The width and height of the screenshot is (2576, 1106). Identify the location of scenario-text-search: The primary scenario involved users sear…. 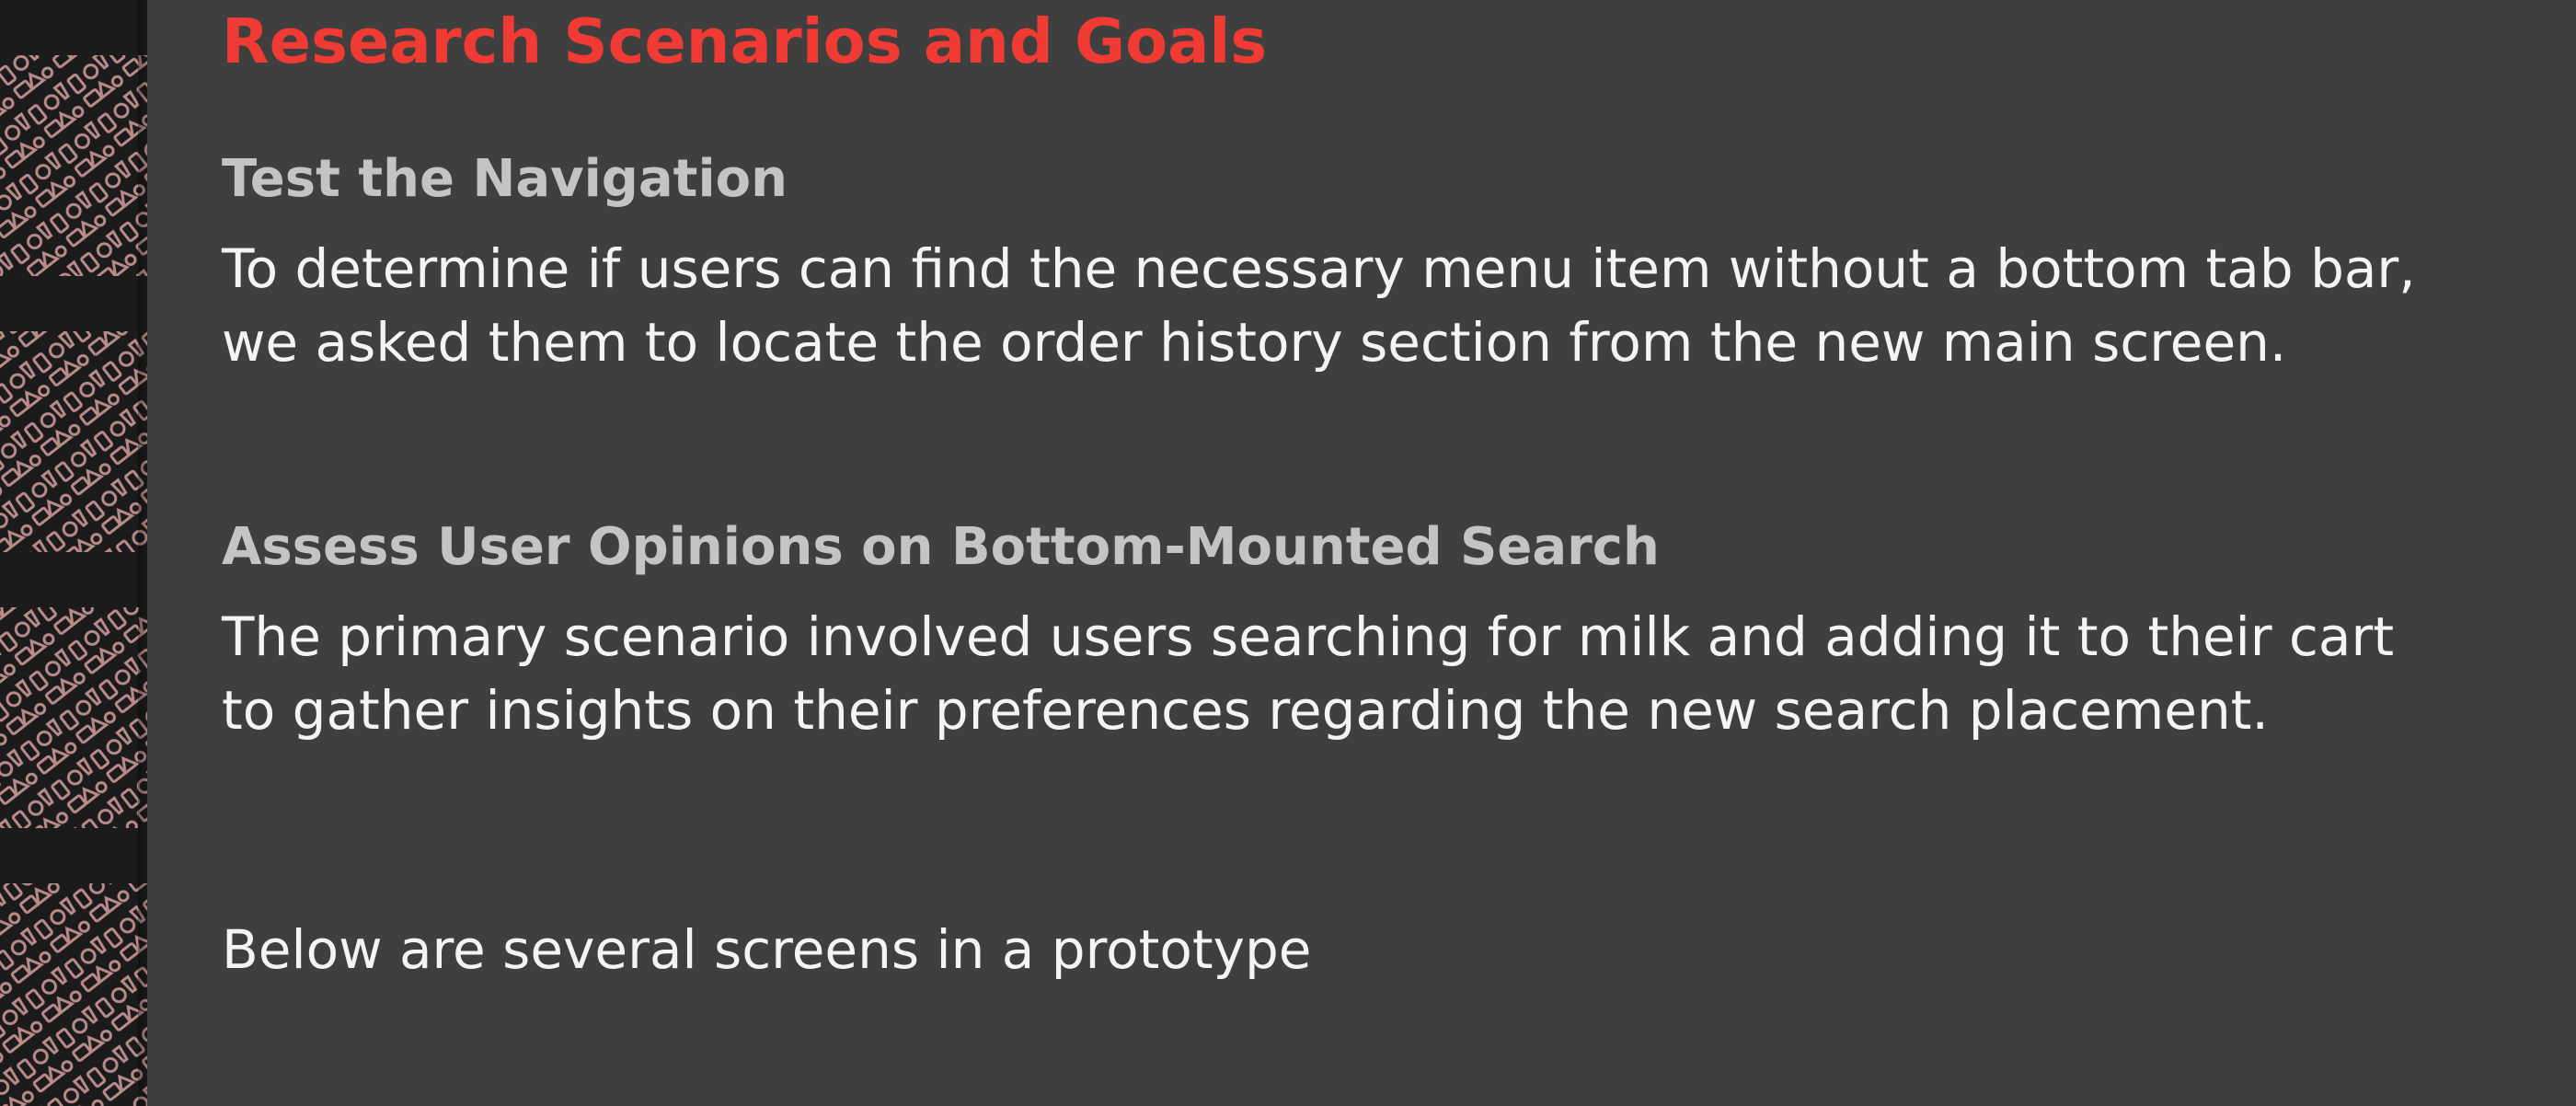
(1308, 673).